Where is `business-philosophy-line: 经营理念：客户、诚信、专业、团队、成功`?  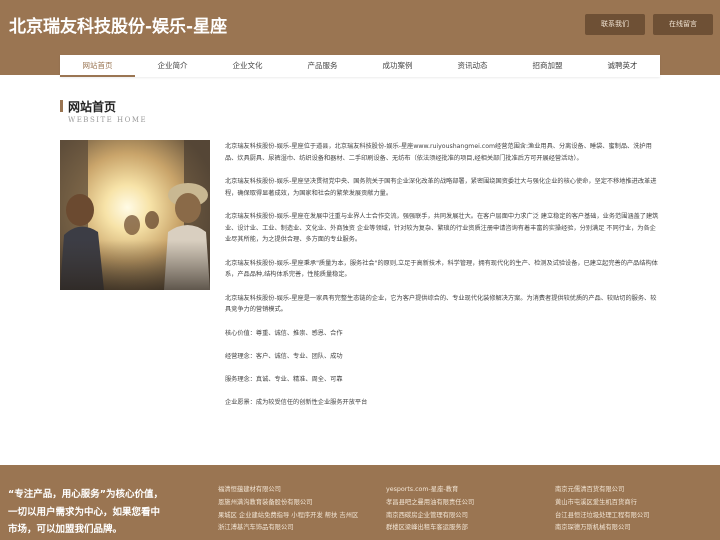 business-philosophy-line: 经营理念：客户、诚信、专业、团队、成功 is located at coordinates (284, 356).